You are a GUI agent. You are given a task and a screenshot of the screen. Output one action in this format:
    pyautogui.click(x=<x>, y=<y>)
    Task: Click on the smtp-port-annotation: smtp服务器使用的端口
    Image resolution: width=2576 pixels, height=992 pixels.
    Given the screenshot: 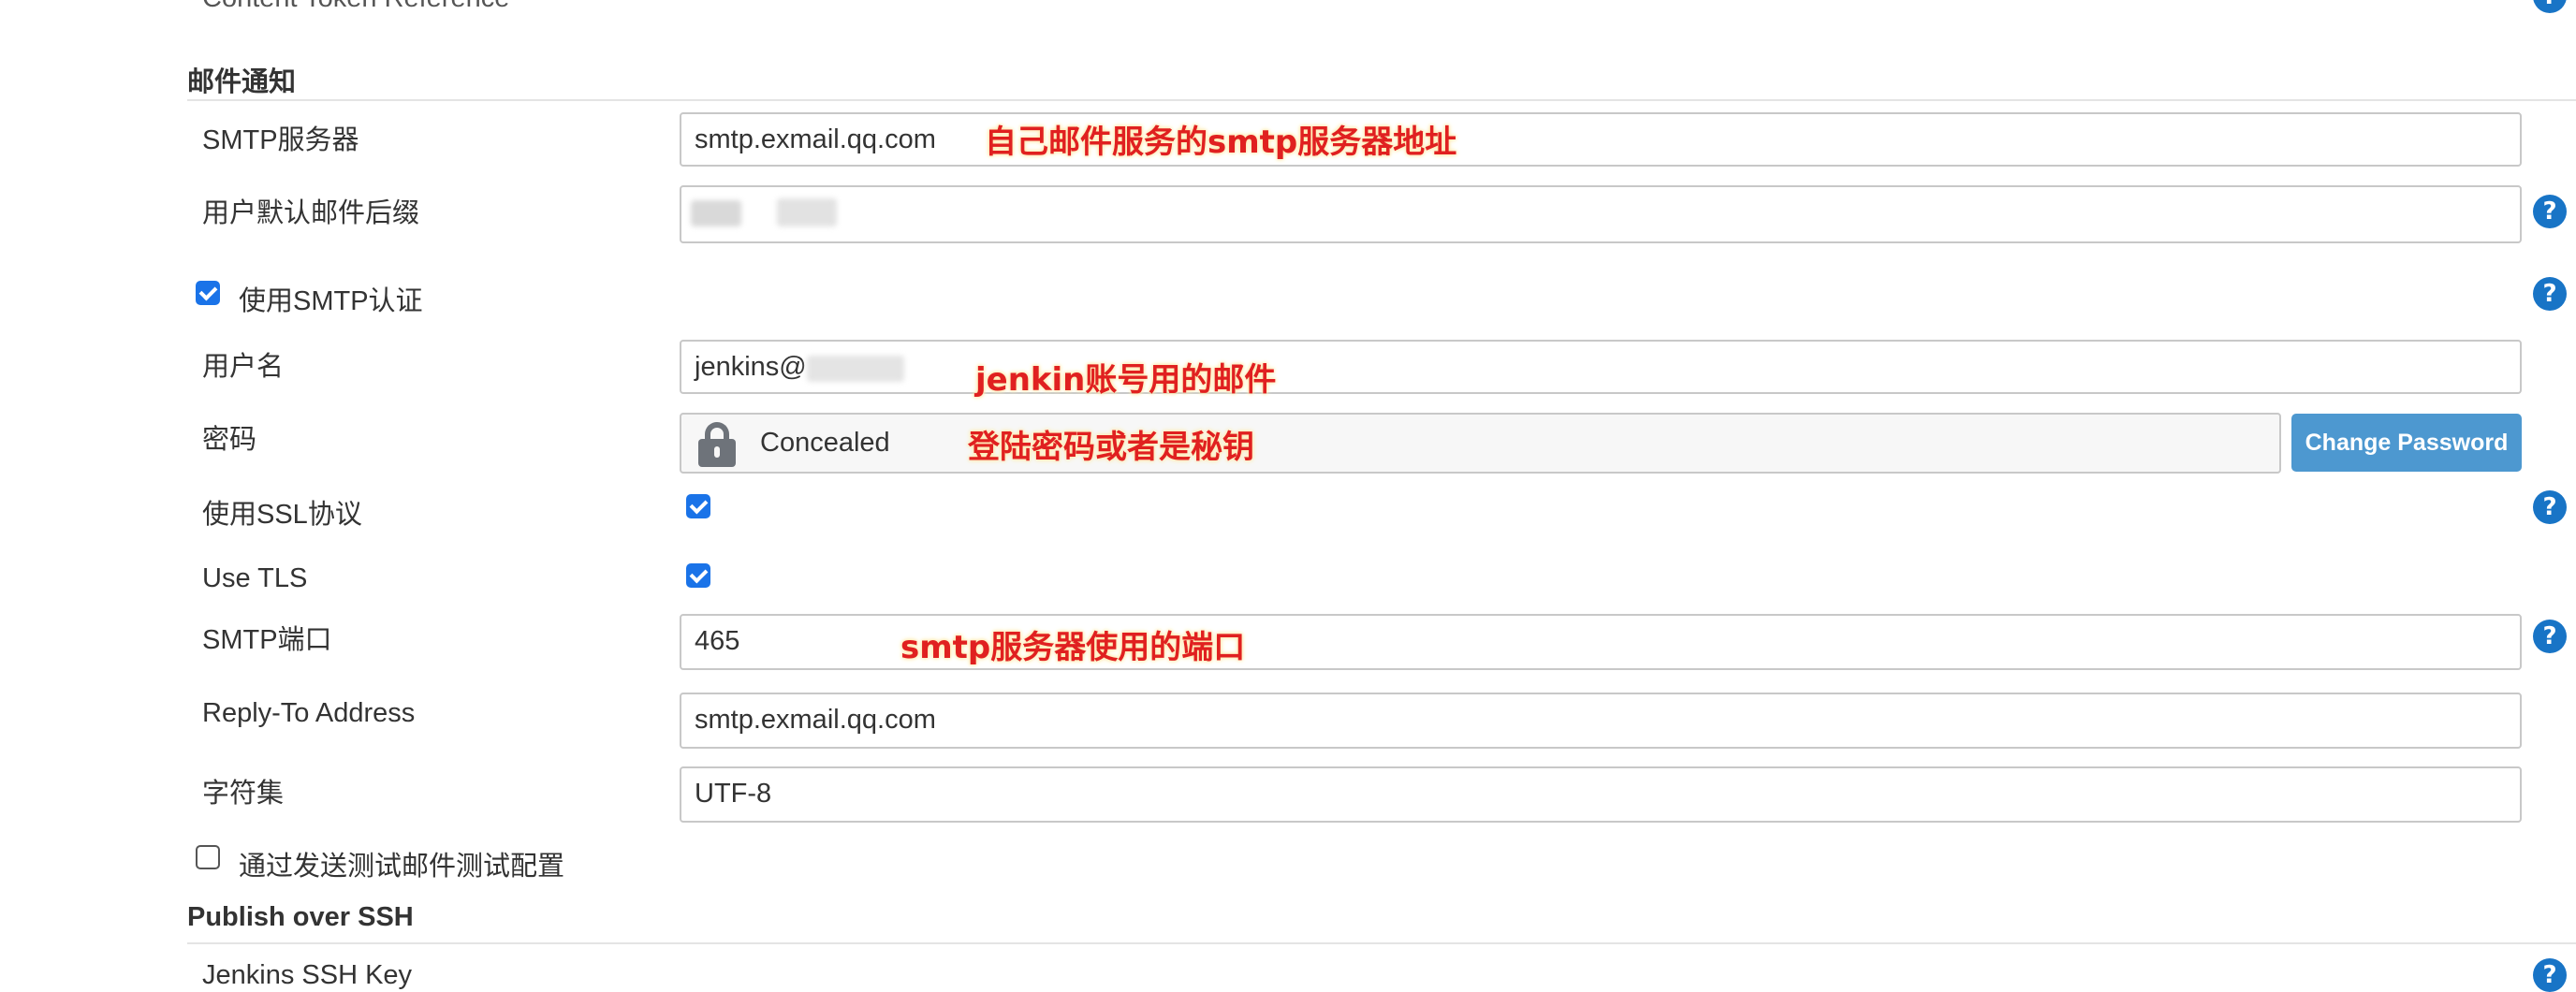 What is the action you would take?
    pyautogui.click(x=1073, y=647)
    